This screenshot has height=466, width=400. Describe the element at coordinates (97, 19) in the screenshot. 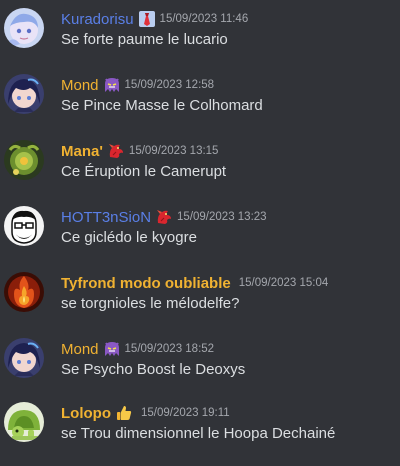

I see `username: Kuradorisu` at that location.